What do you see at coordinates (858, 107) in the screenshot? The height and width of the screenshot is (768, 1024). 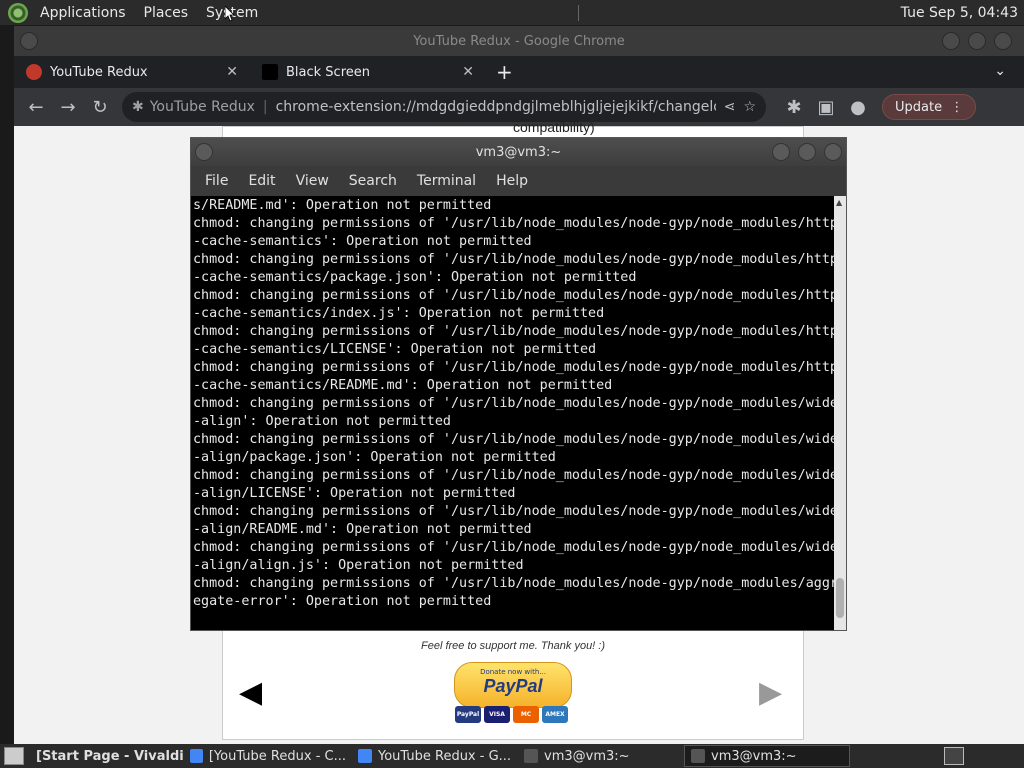 I see `profile-avatar-icon: ●` at bounding box center [858, 107].